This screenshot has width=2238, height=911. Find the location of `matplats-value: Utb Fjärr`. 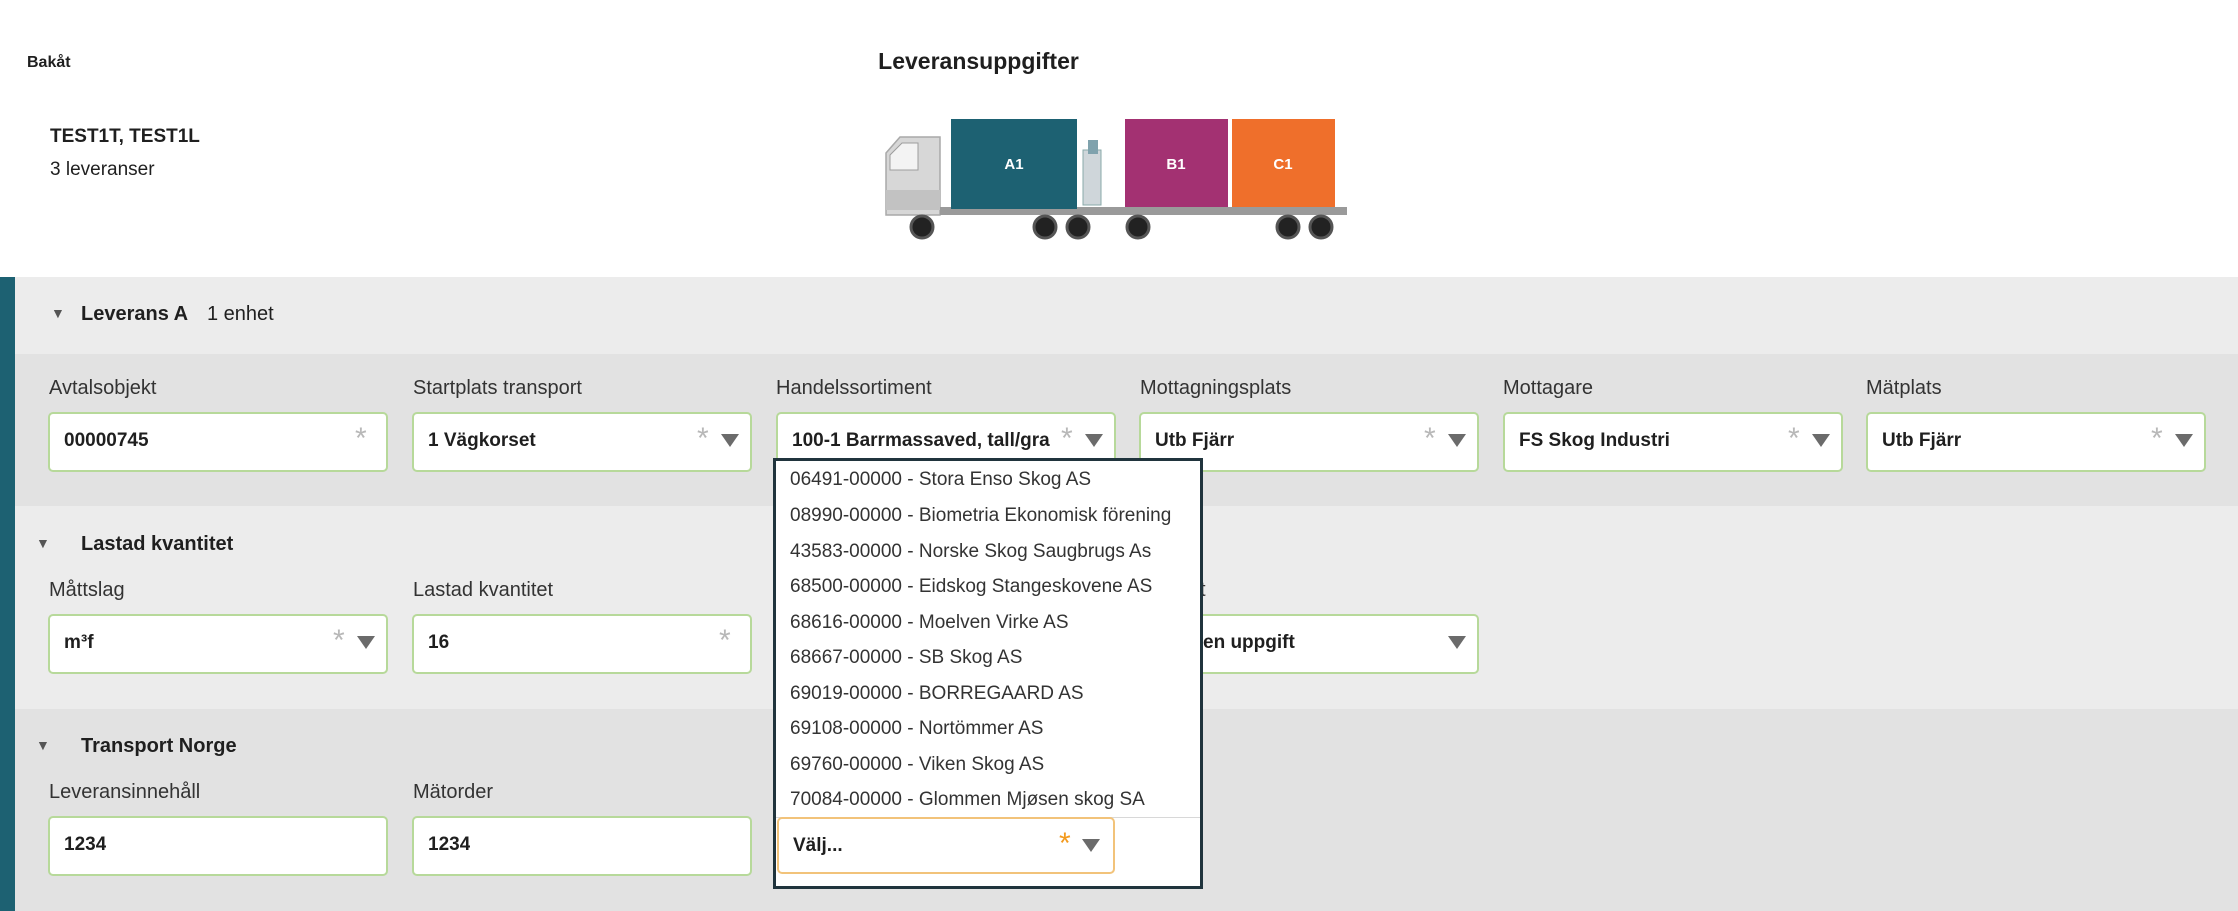

matplats-value: Utb Fjärr is located at coordinates (1922, 440).